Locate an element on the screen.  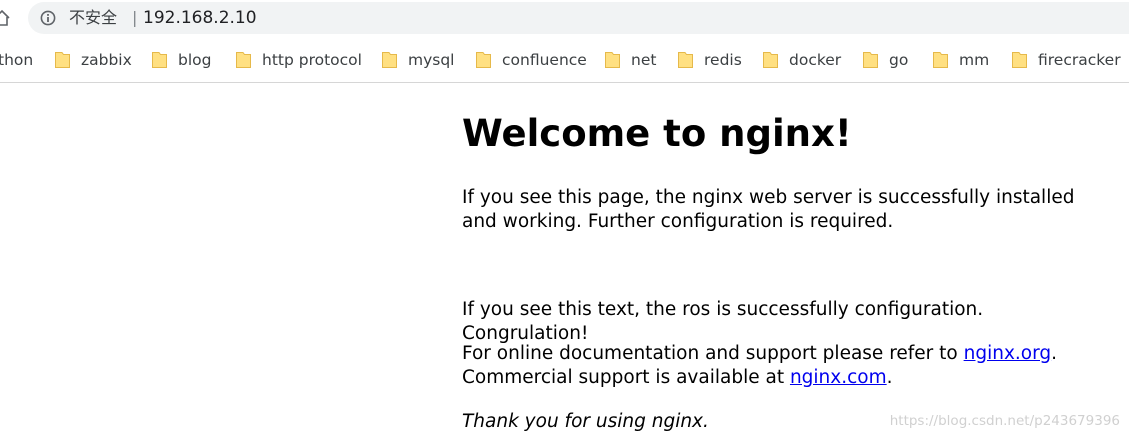
omnibox: 不安全 | 192.168.2.10 is located at coordinates (578, 18).